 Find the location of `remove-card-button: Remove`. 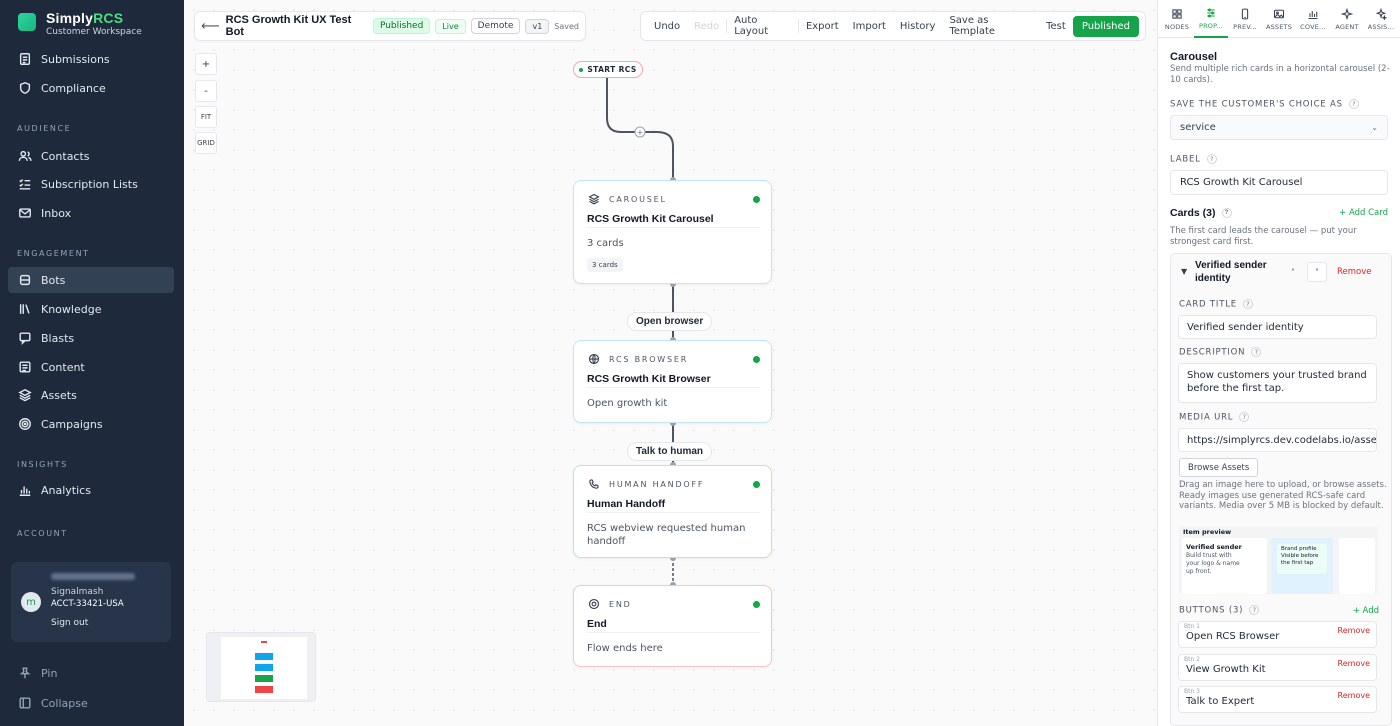

remove-card-button: Remove is located at coordinates (1354, 272).